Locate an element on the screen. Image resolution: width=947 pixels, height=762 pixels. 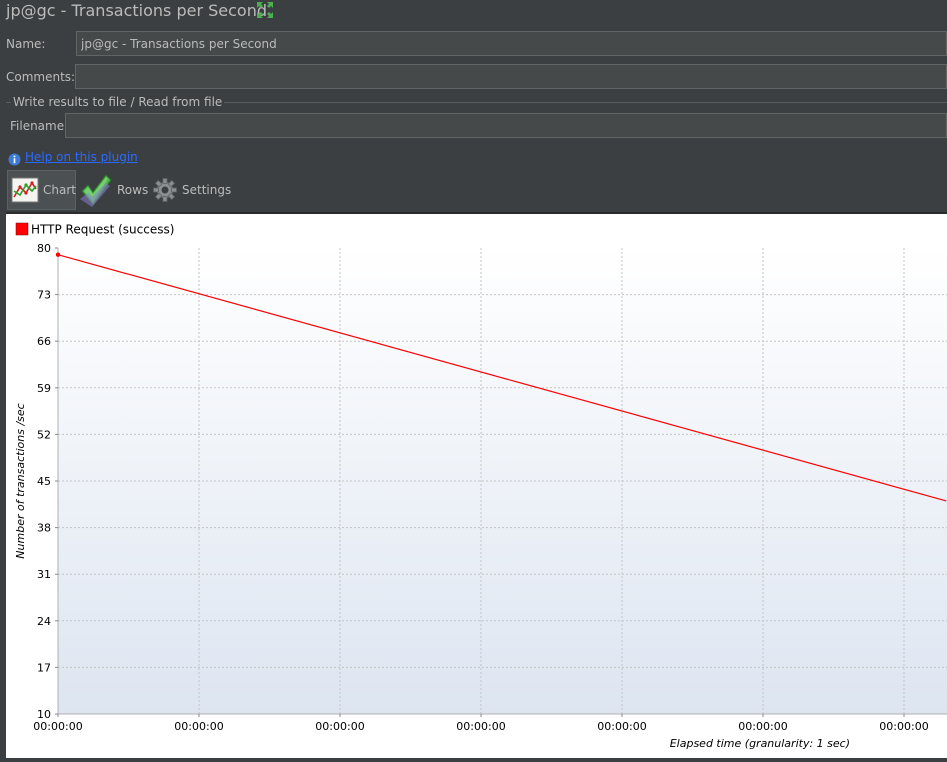
tab-rows-label: Rows is located at coordinates (133, 190).